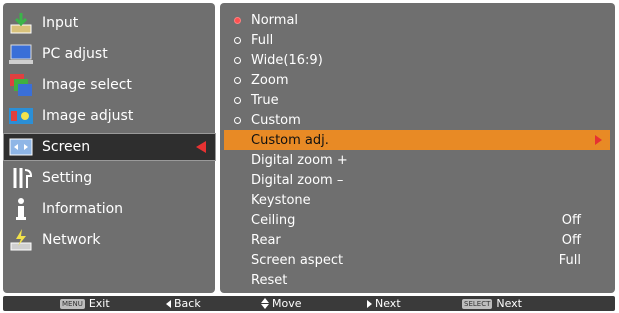 This screenshot has width=619, height=313. Describe the element at coordinates (87, 85) in the screenshot. I see `menu-item-label: Image select` at that location.